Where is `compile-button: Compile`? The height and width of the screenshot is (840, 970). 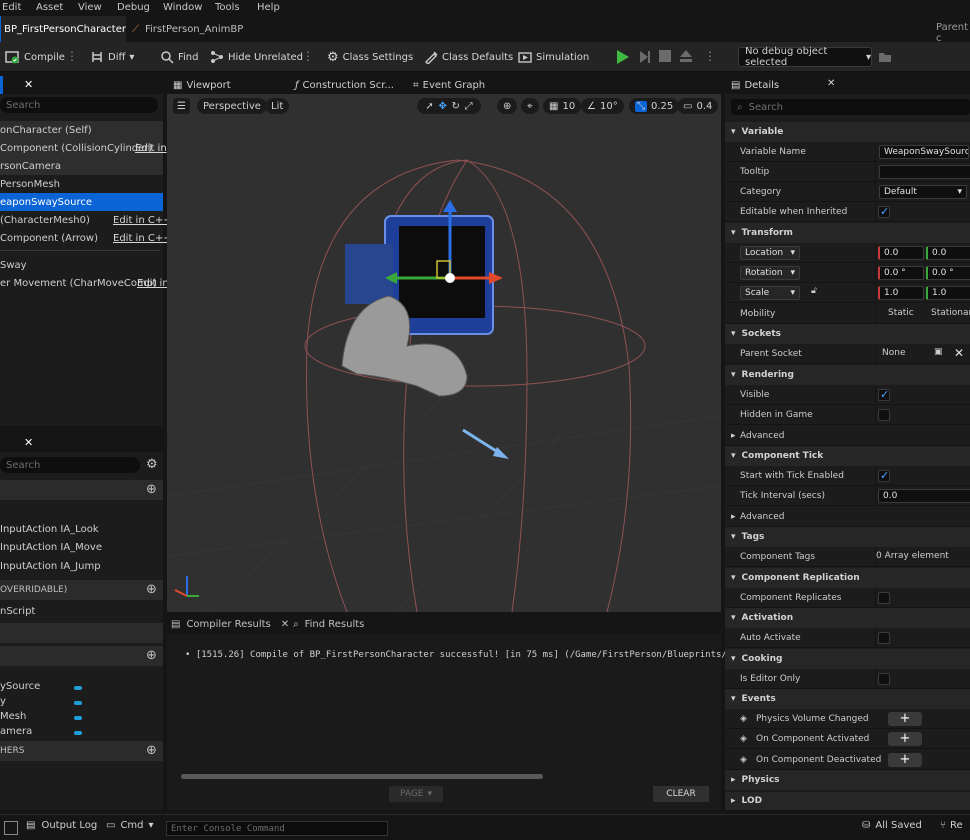
compile-button: Compile is located at coordinates (34, 57).